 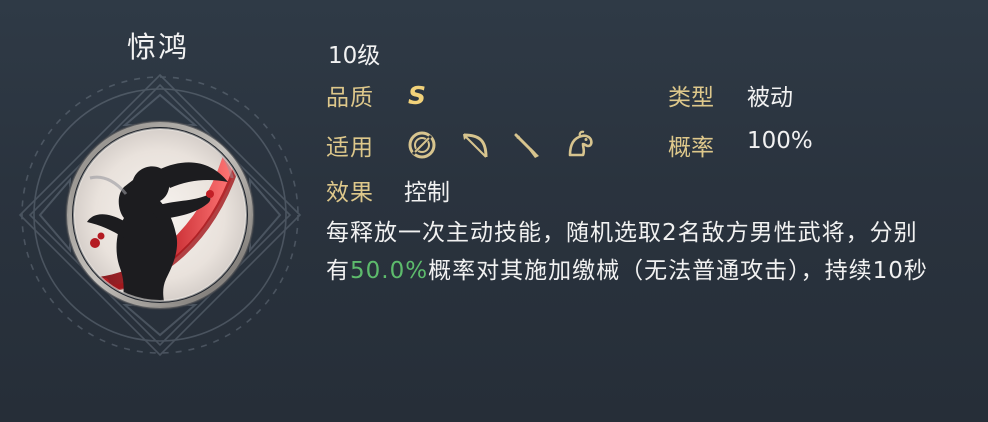 What do you see at coordinates (678, 271) in the screenshot?
I see `description-part-2: 概率对其施加缴械（无法普通攻击），持续10秒` at bounding box center [678, 271].